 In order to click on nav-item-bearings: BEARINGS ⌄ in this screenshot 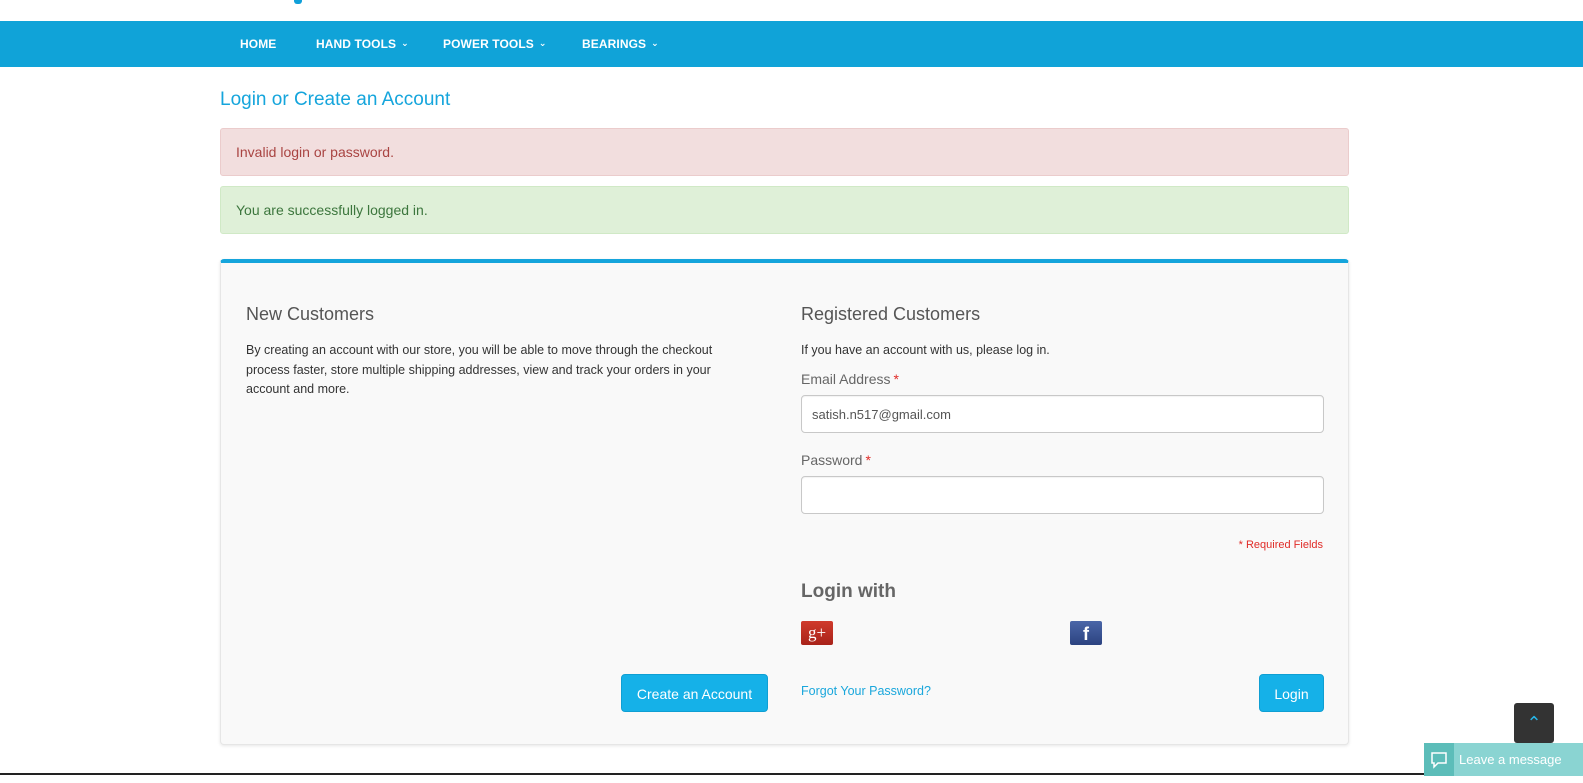, I will do `click(620, 44)`.